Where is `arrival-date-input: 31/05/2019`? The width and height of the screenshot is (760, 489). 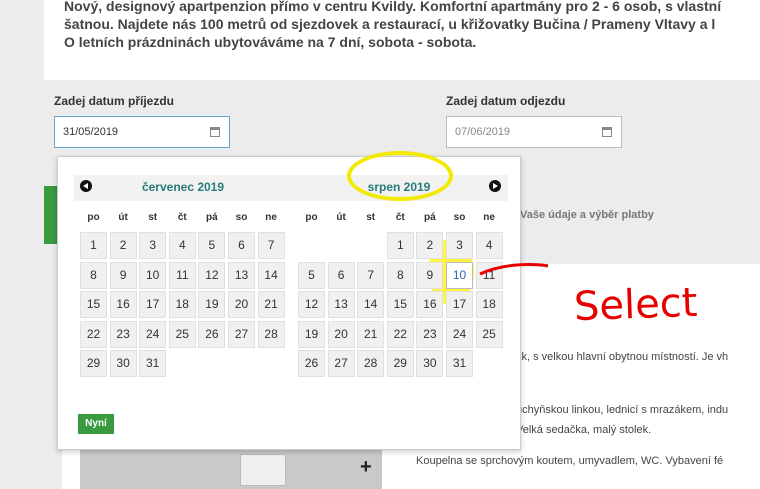
arrival-date-input: 31/05/2019 is located at coordinates (142, 132).